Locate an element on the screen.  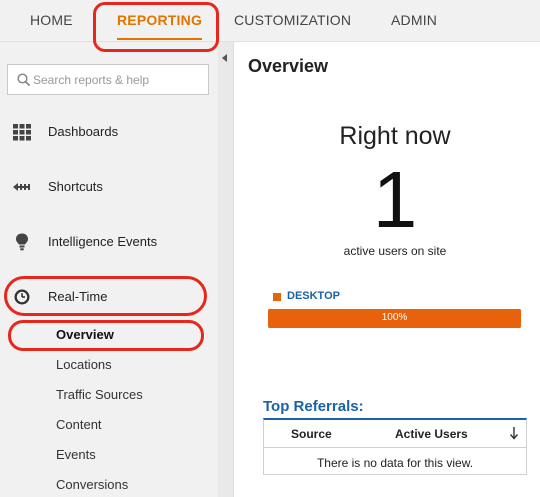
device-share-percent: 100% is located at coordinates (394, 317).